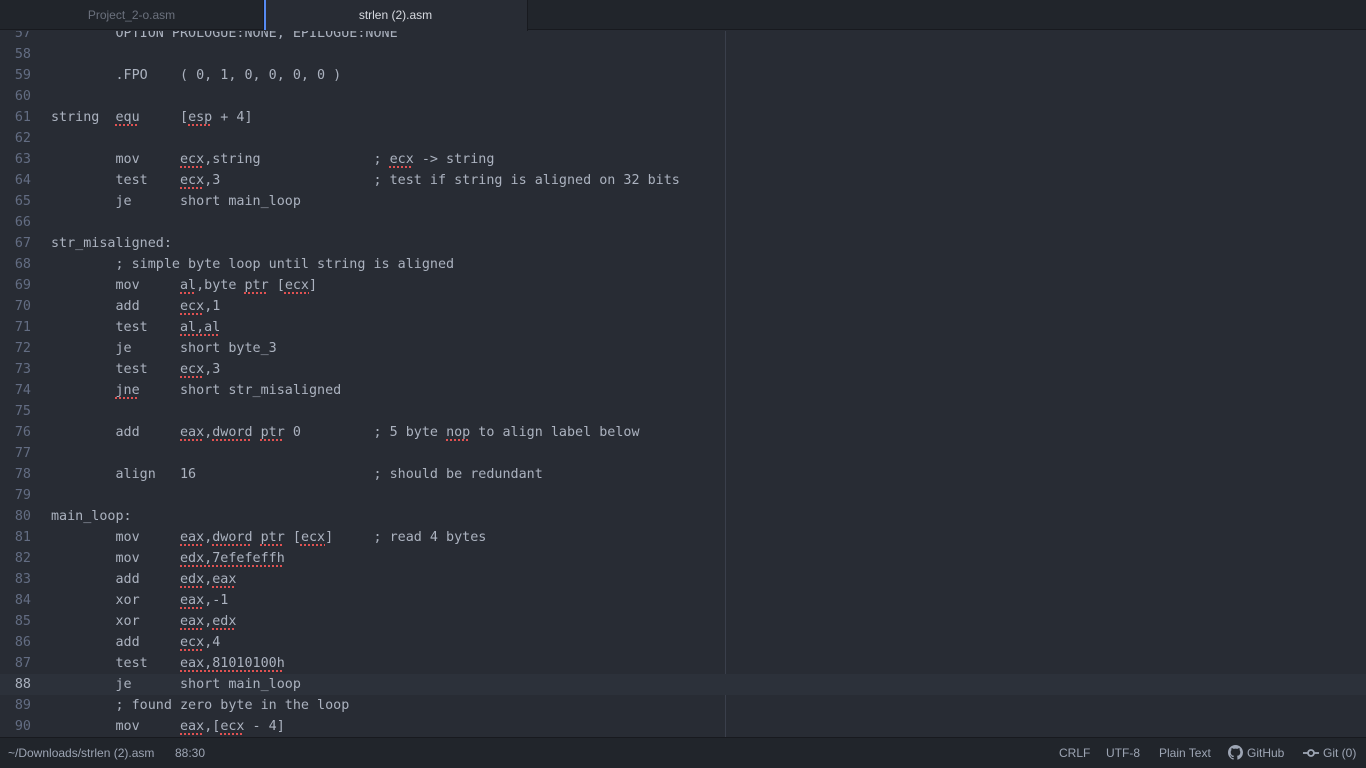 The image size is (1366, 768). Describe the element at coordinates (22, 138) in the screenshot. I see `line-number: 62` at that location.